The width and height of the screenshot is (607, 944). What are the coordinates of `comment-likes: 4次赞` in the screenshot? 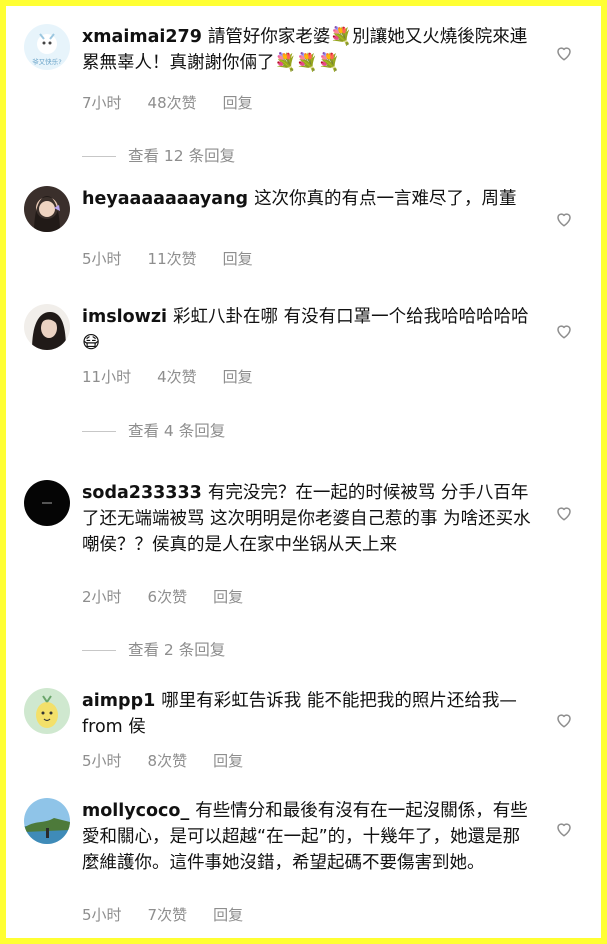 It's located at (177, 377).